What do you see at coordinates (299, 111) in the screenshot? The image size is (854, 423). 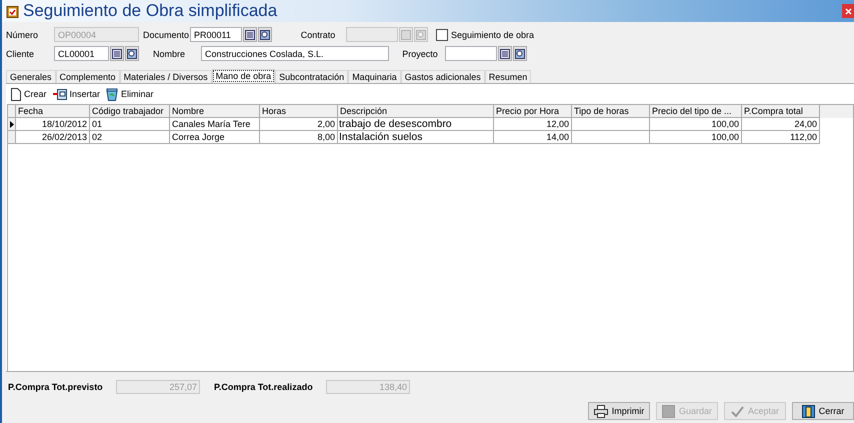 I see `column-header: Horas` at bounding box center [299, 111].